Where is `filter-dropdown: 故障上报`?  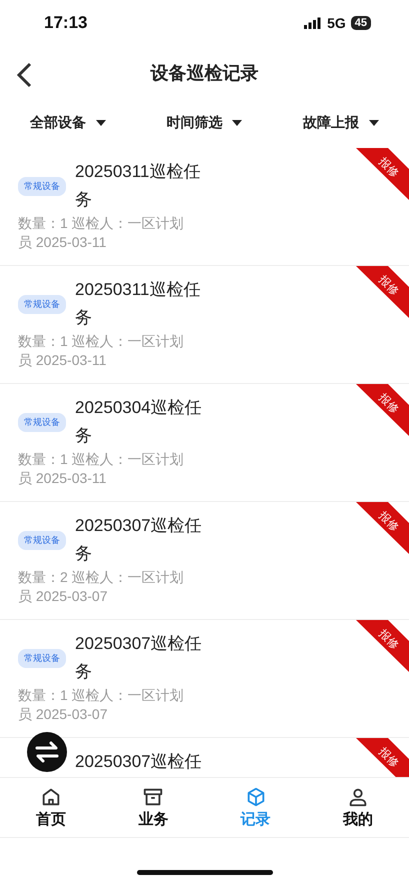
filter-dropdown: 故障上报 is located at coordinates (340, 123).